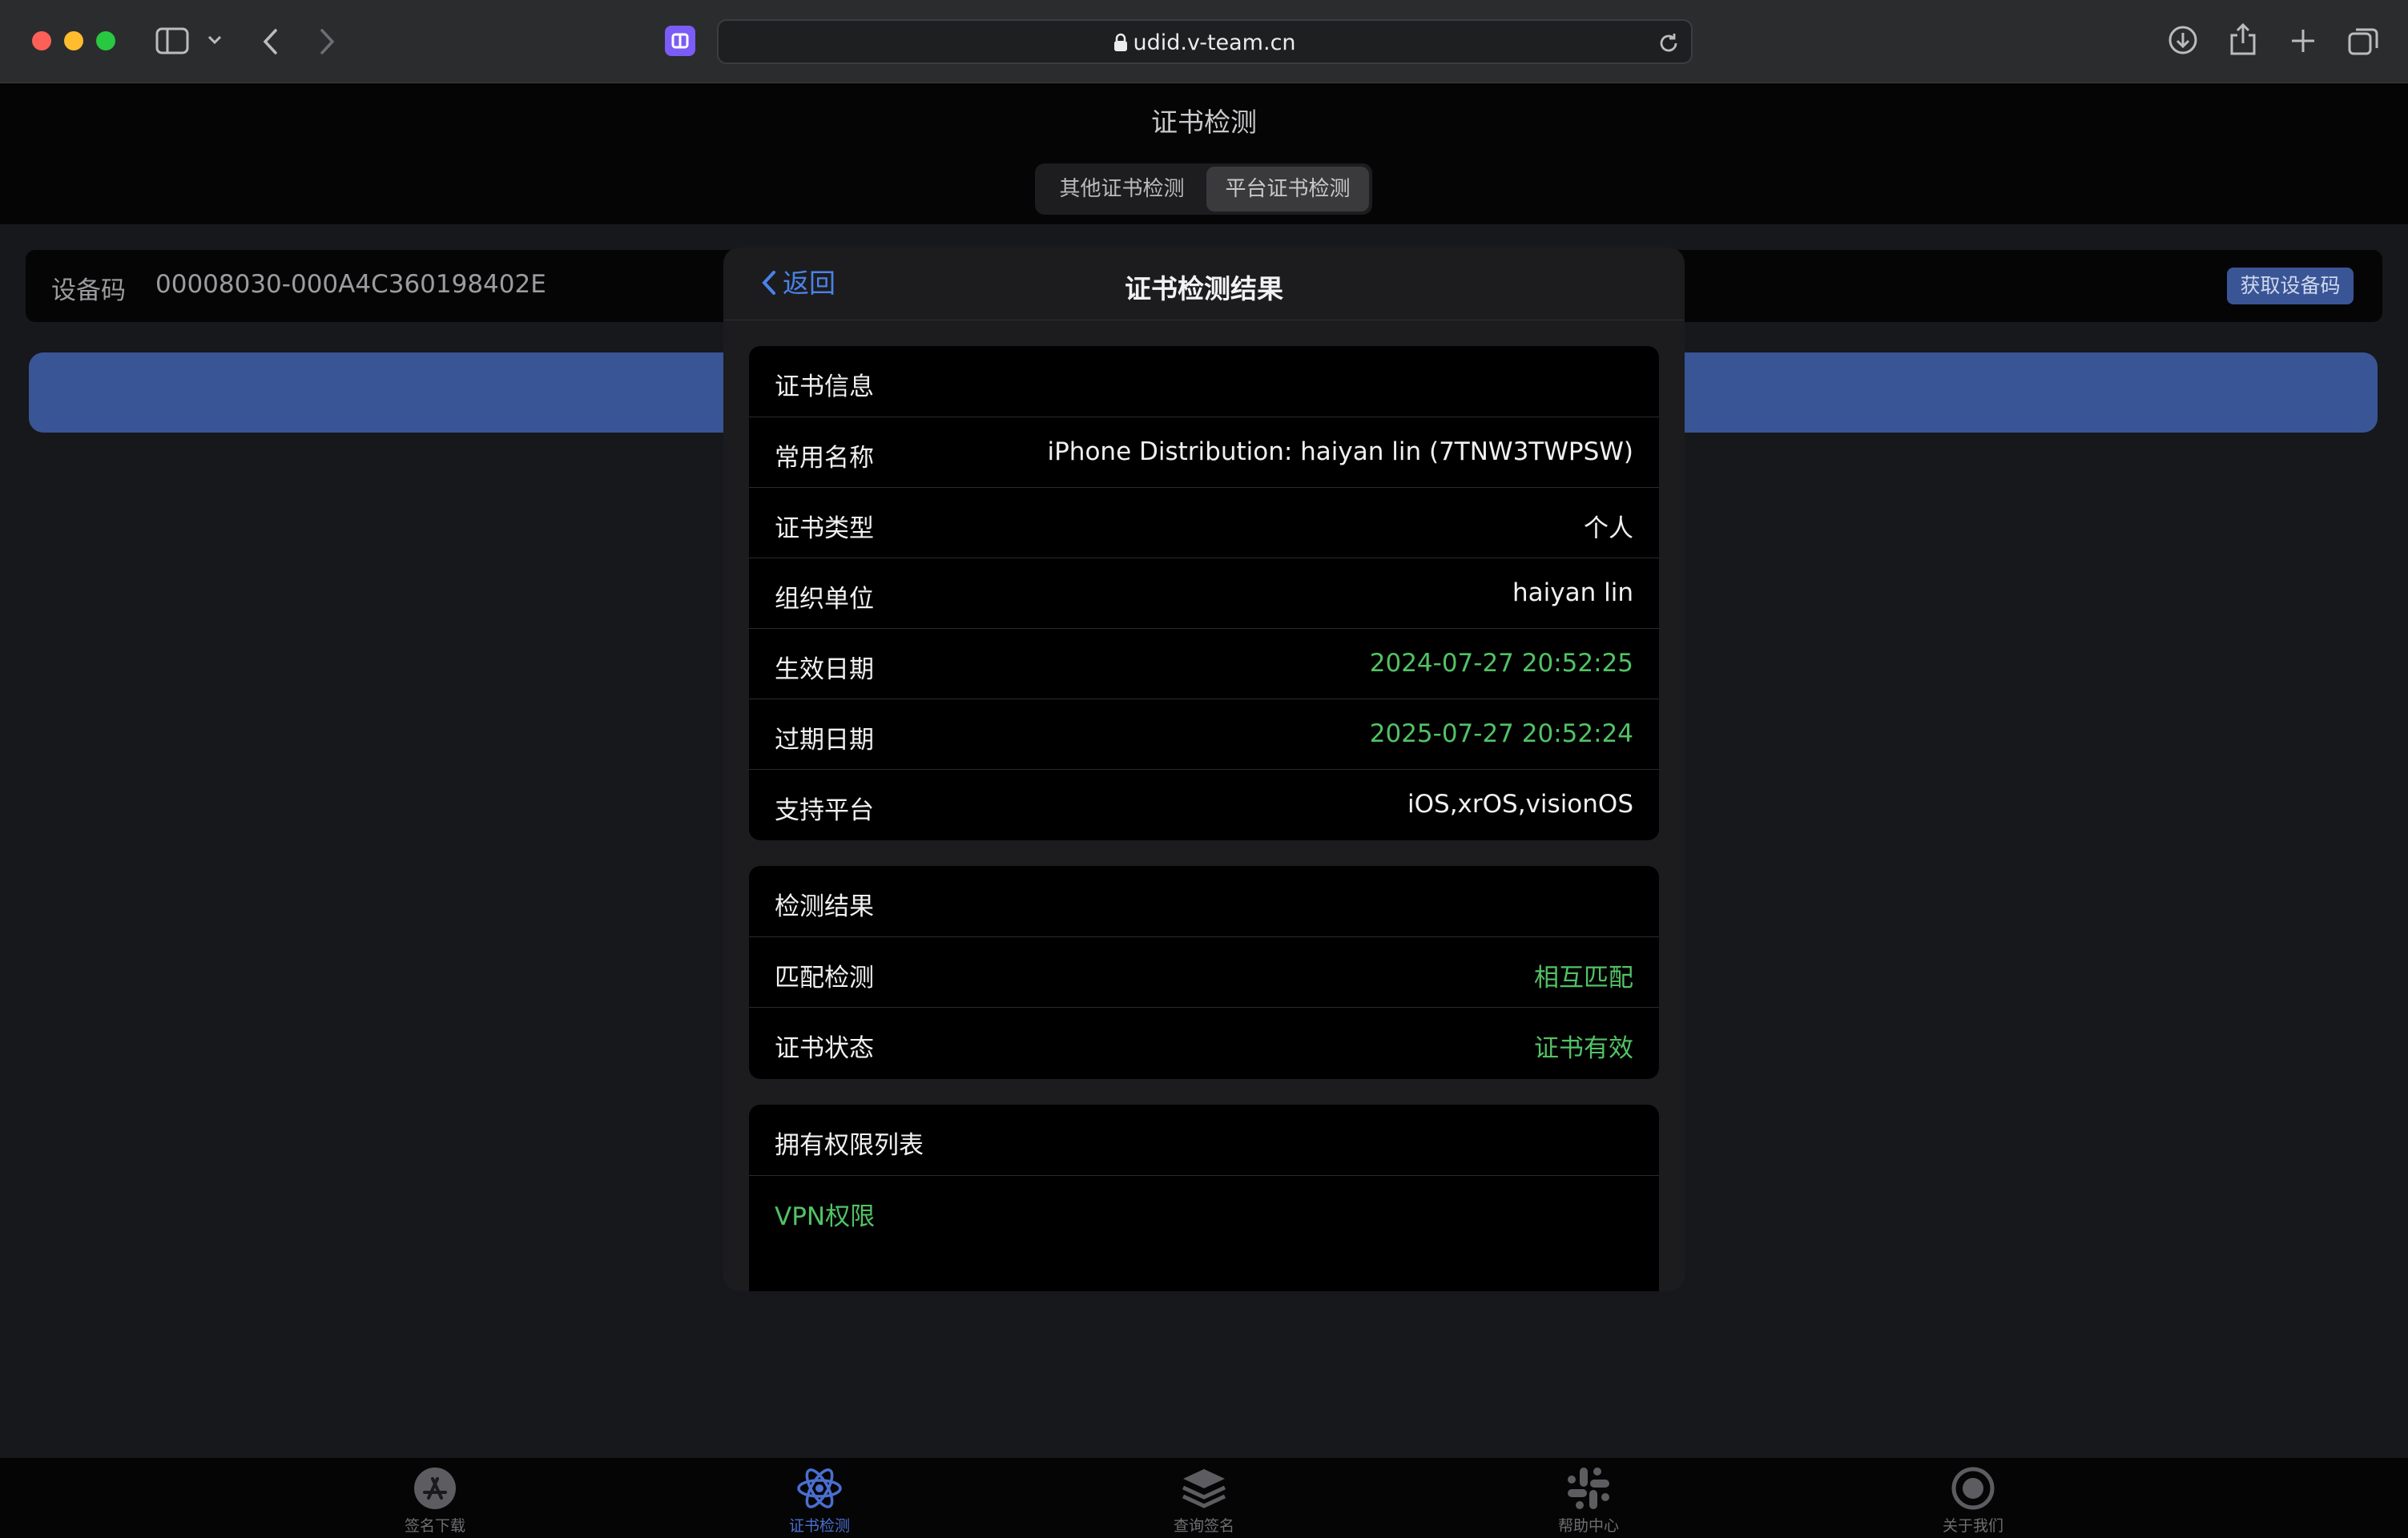  What do you see at coordinates (849, 1146) in the screenshot?
I see `section-title: 拥有权限列表` at bounding box center [849, 1146].